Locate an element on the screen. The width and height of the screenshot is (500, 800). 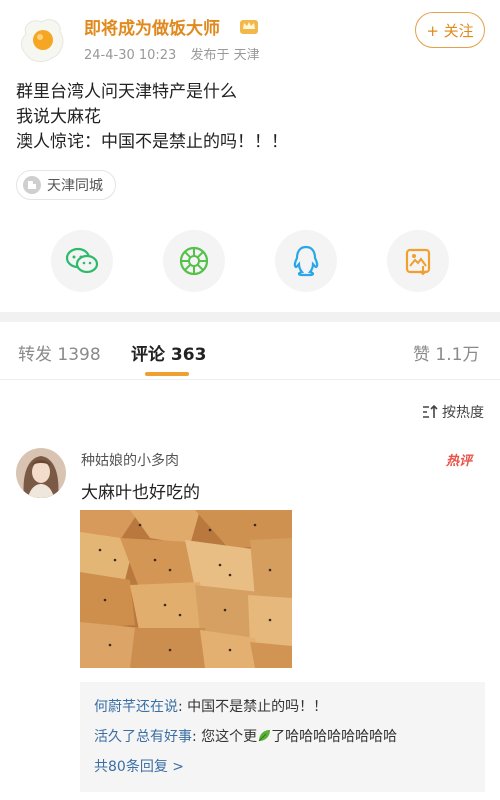
tab-repost: 转发 1398 is located at coordinates (59, 352).